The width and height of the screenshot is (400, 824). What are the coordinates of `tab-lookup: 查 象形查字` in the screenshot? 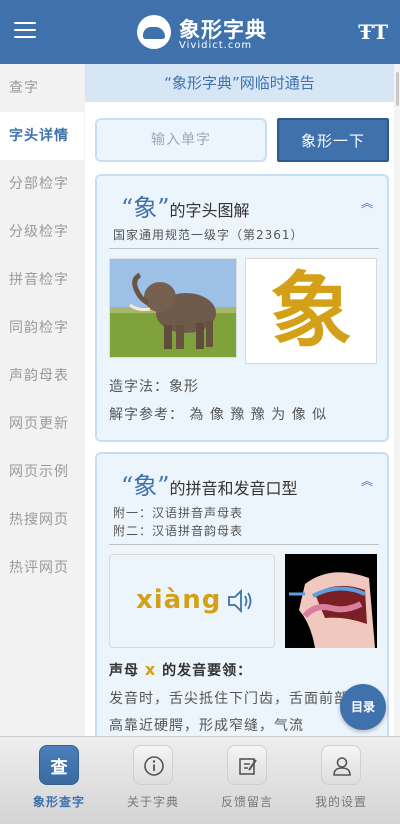 It's located at (59, 783).